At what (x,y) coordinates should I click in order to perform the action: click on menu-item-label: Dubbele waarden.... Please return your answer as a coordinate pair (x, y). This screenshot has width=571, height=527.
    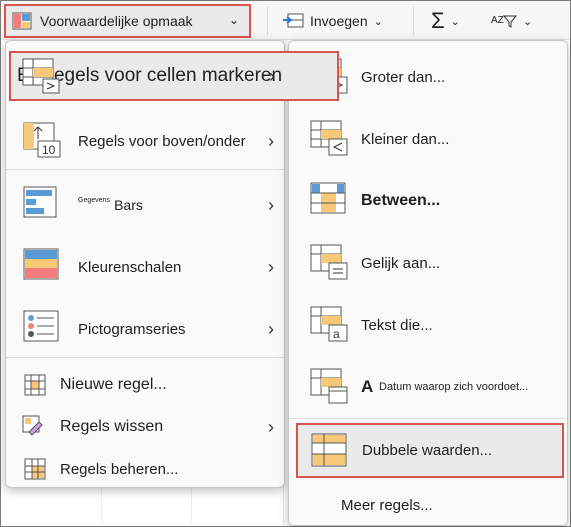
    Looking at the image, I should click on (427, 450).